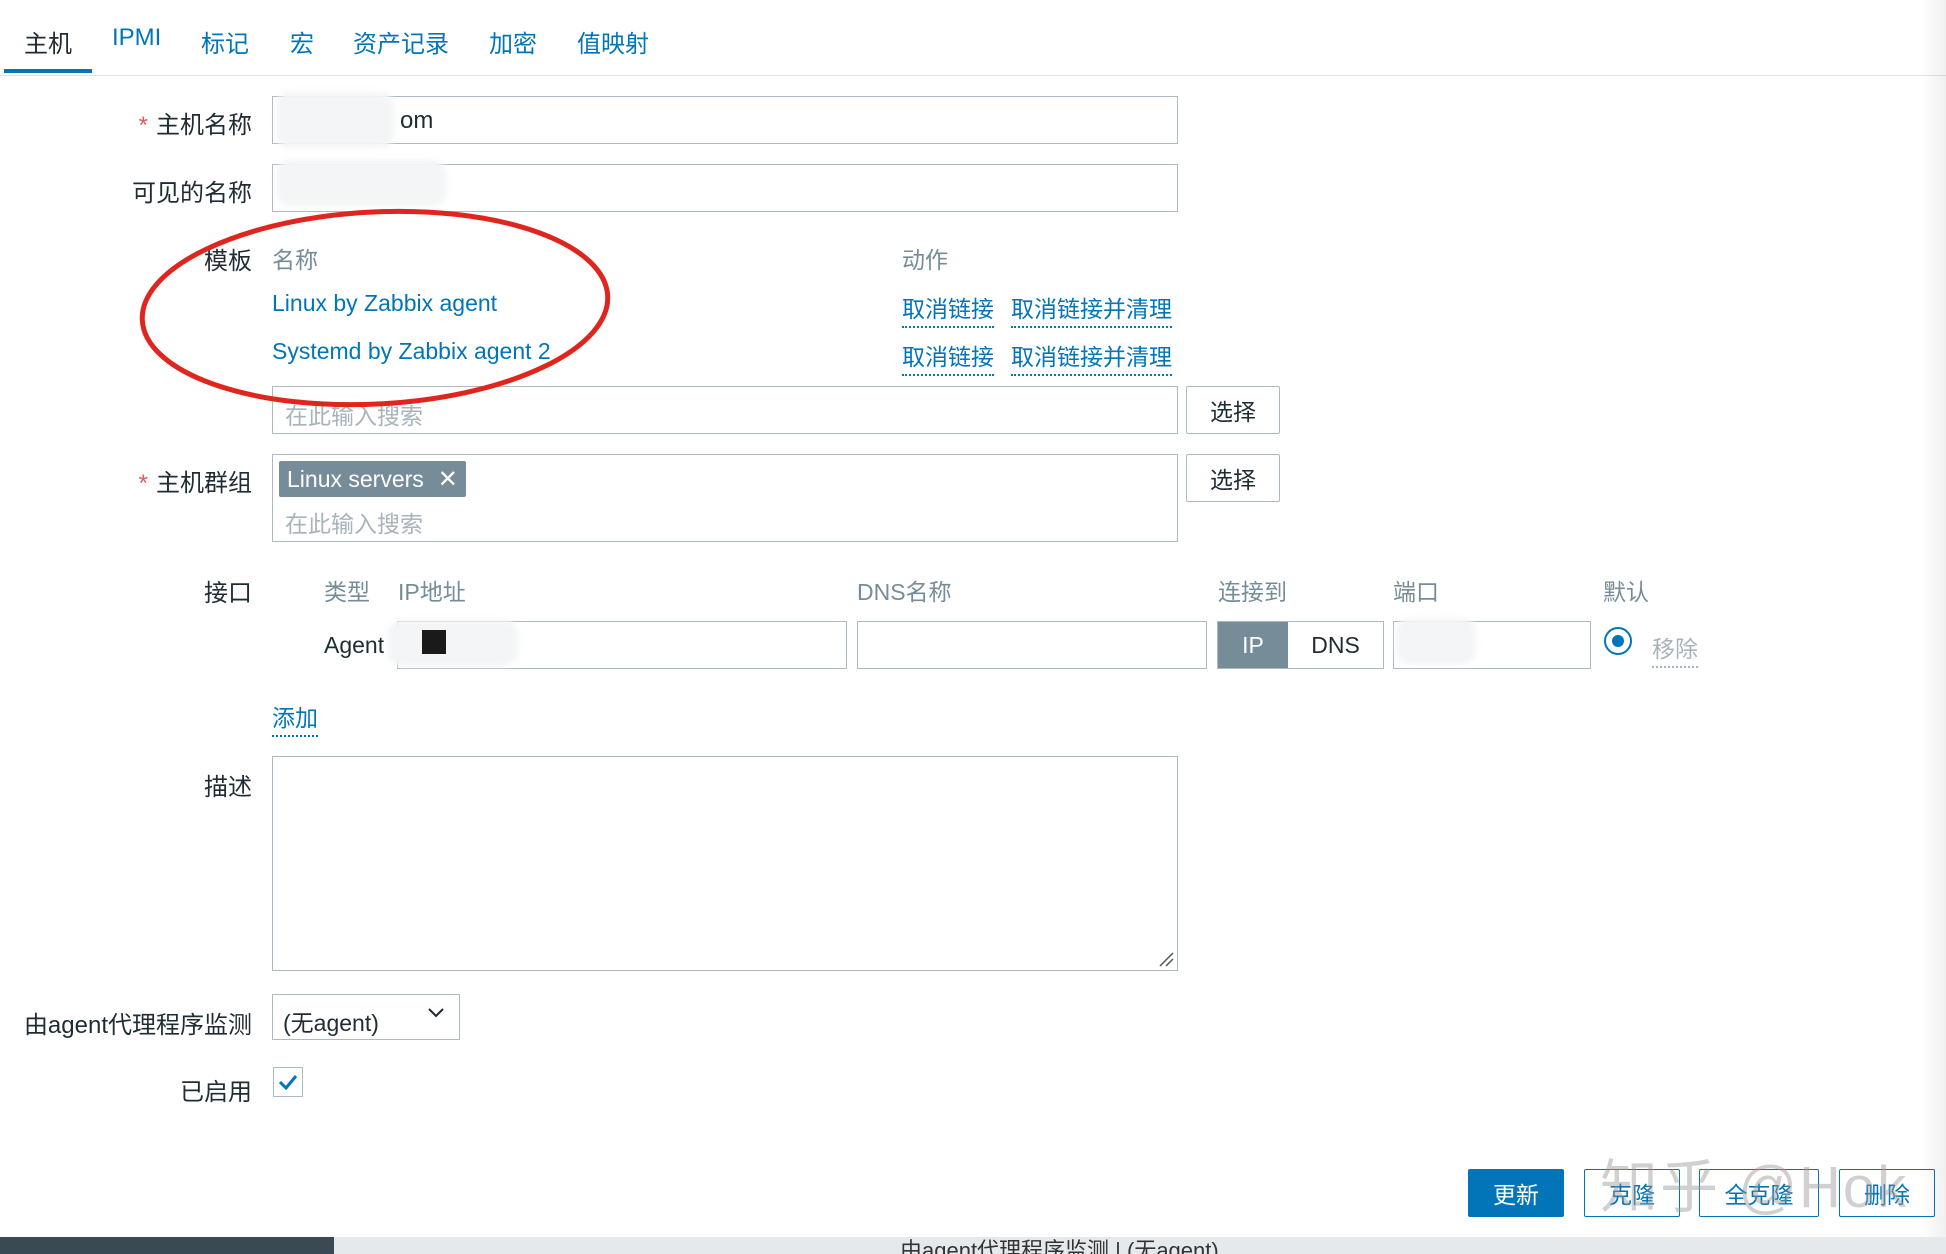 The height and width of the screenshot is (1254, 1946). Describe the element at coordinates (136, 38) in the screenshot. I see `tab-ipmi: IPMI` at that location.